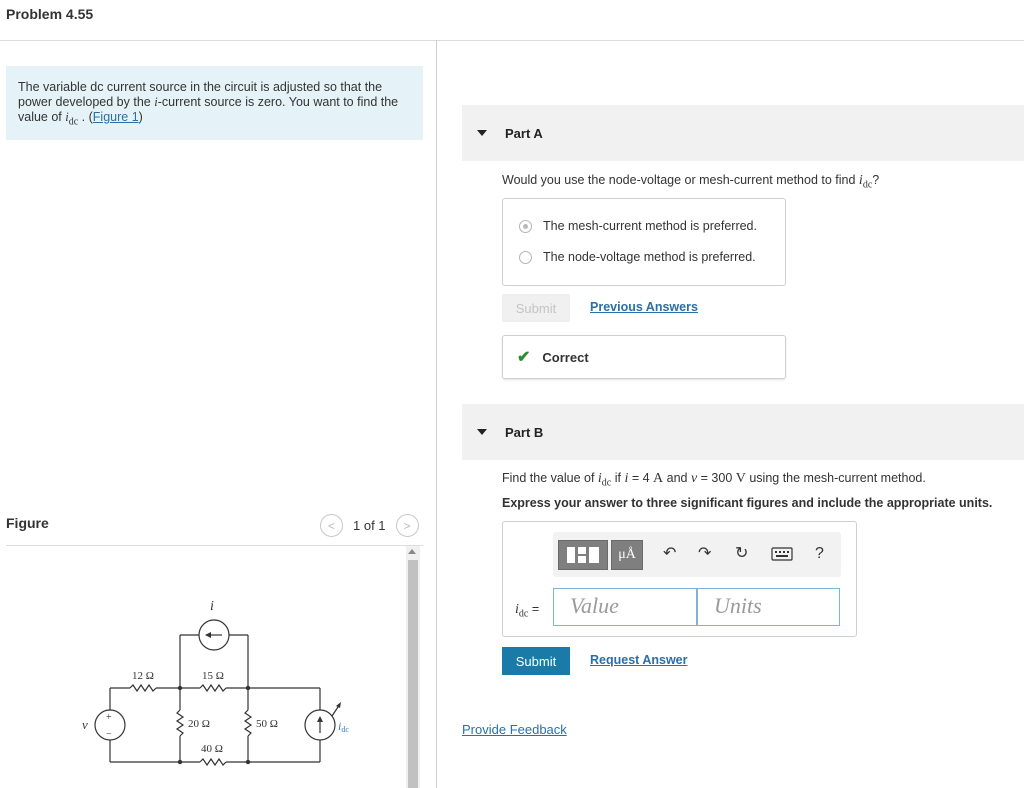  Describe the element at coordinates (514, 729) in the screenshot. I see `provide-feedback-link: Provide Feedback` at that location.